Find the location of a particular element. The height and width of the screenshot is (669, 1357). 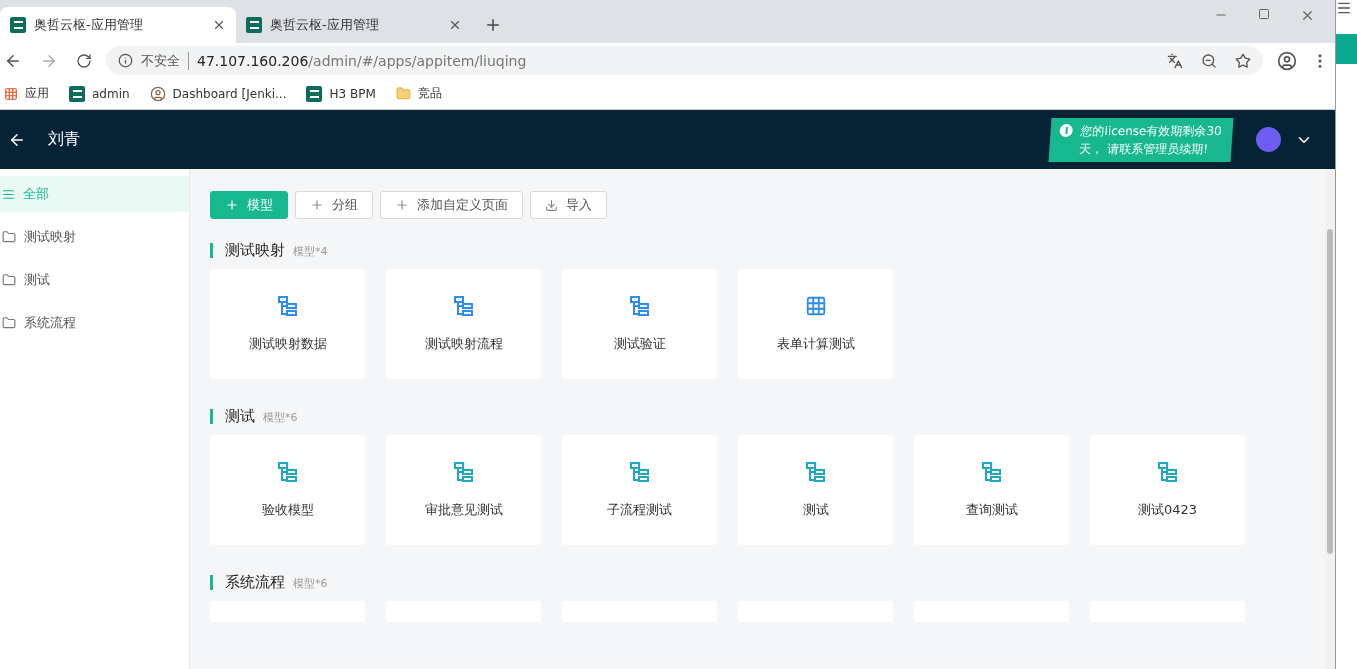

card-label: 测试 is located at coordinates (815, 510).